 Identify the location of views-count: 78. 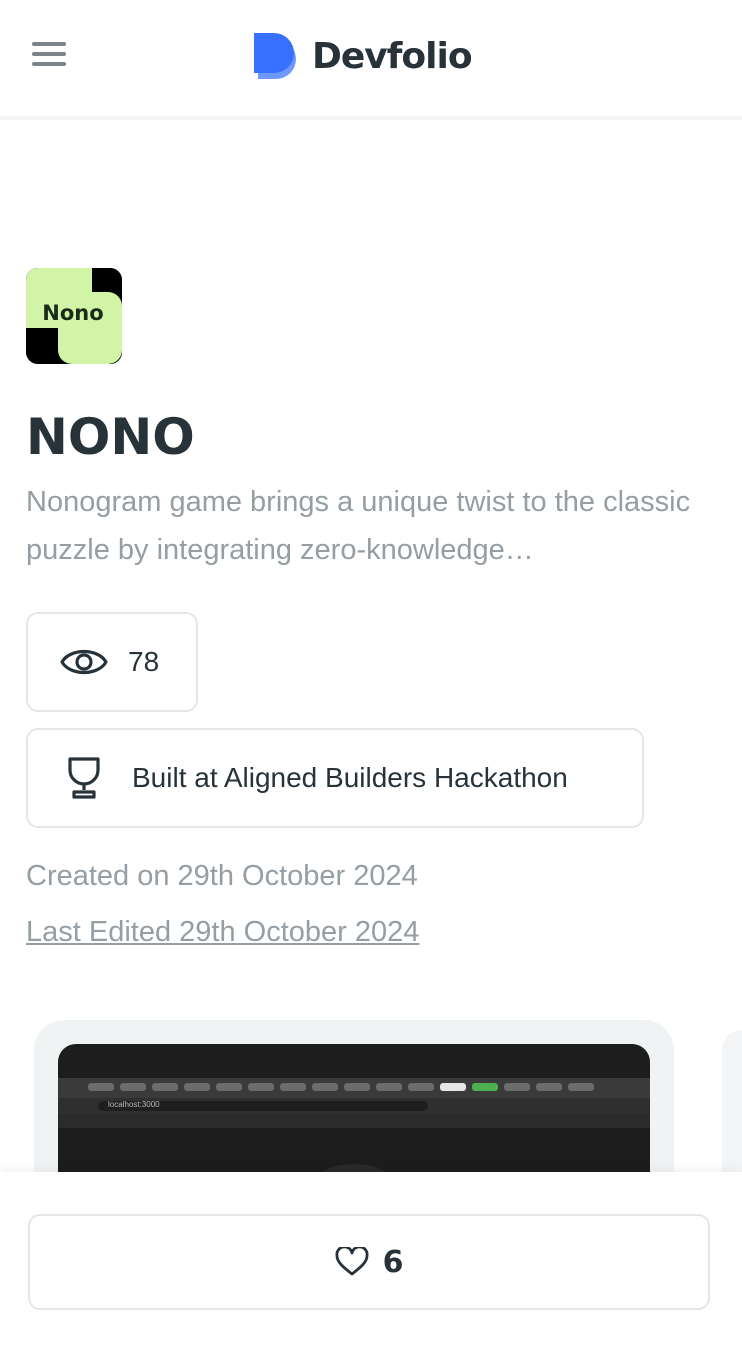
(144, 661).